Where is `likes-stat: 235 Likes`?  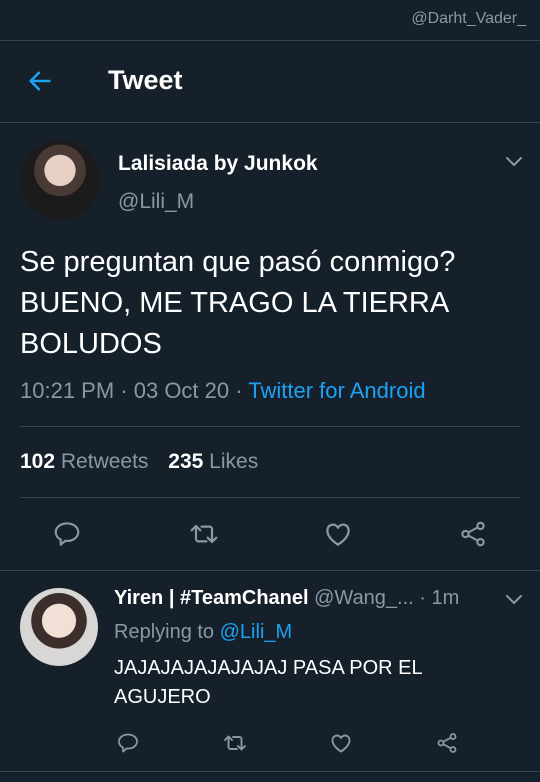
likes-stat: 235 Likes is located at coordinates (213, 461).